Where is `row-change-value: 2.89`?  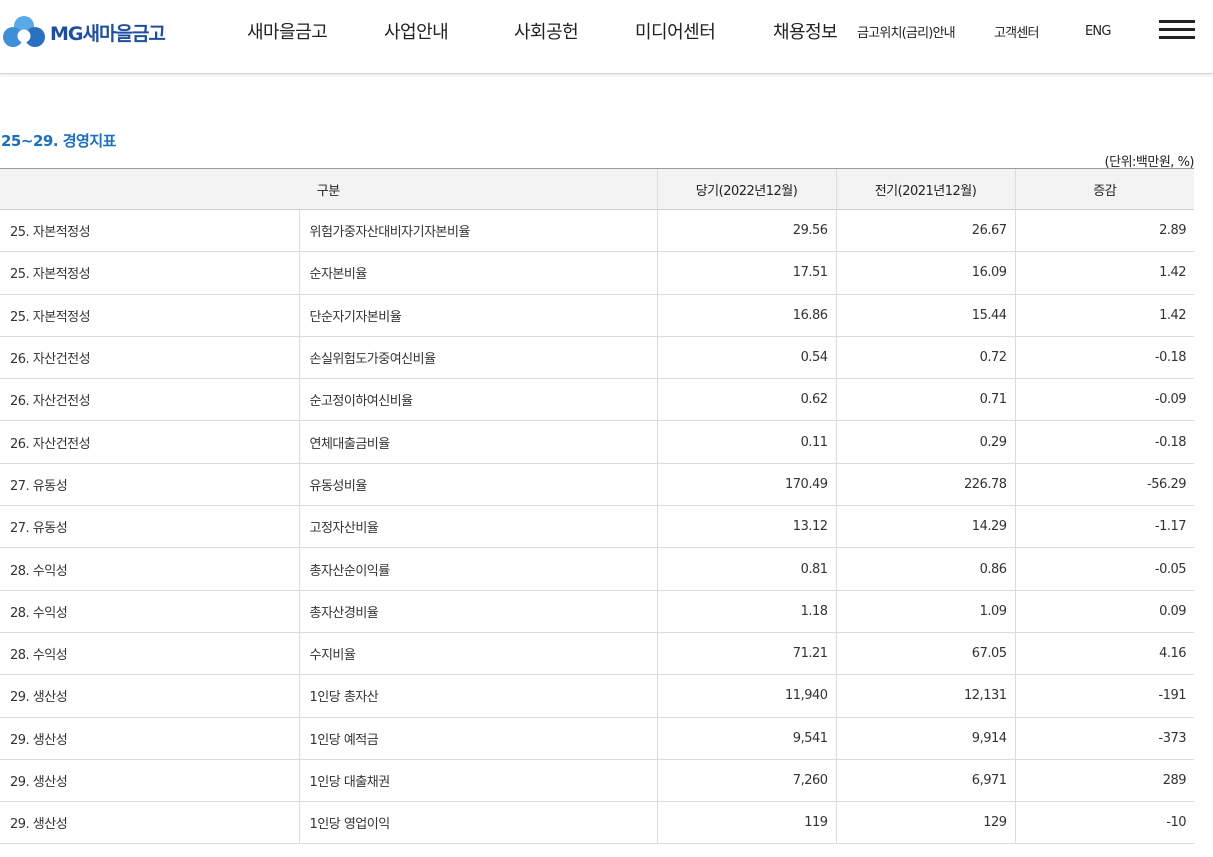
row-change-value: 2.89 is located at coordinates (1104, 231).